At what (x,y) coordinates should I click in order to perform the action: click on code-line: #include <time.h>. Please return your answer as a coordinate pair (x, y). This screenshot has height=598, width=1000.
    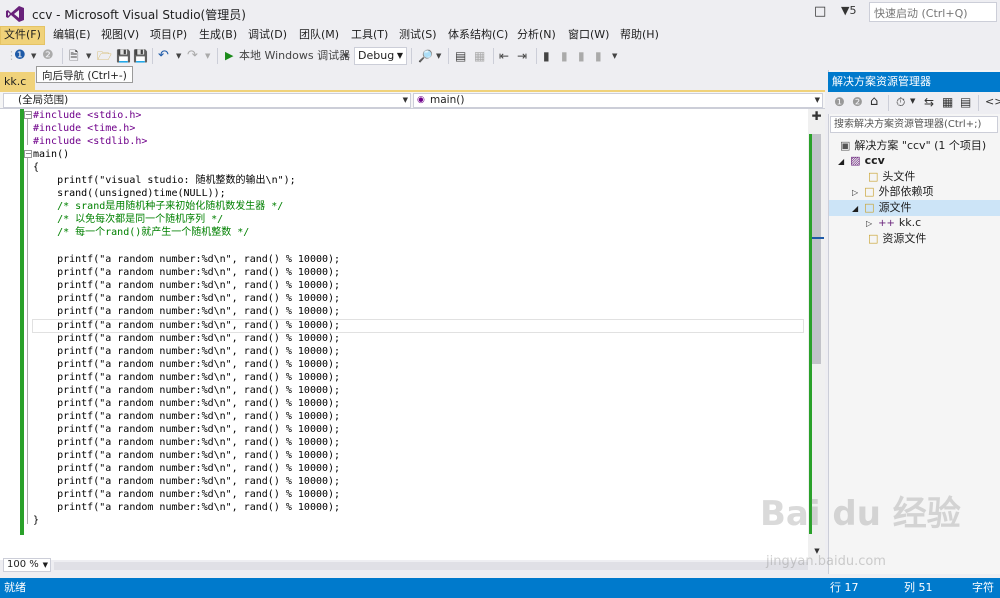
    Looking at the image, I should click on (84, 128).